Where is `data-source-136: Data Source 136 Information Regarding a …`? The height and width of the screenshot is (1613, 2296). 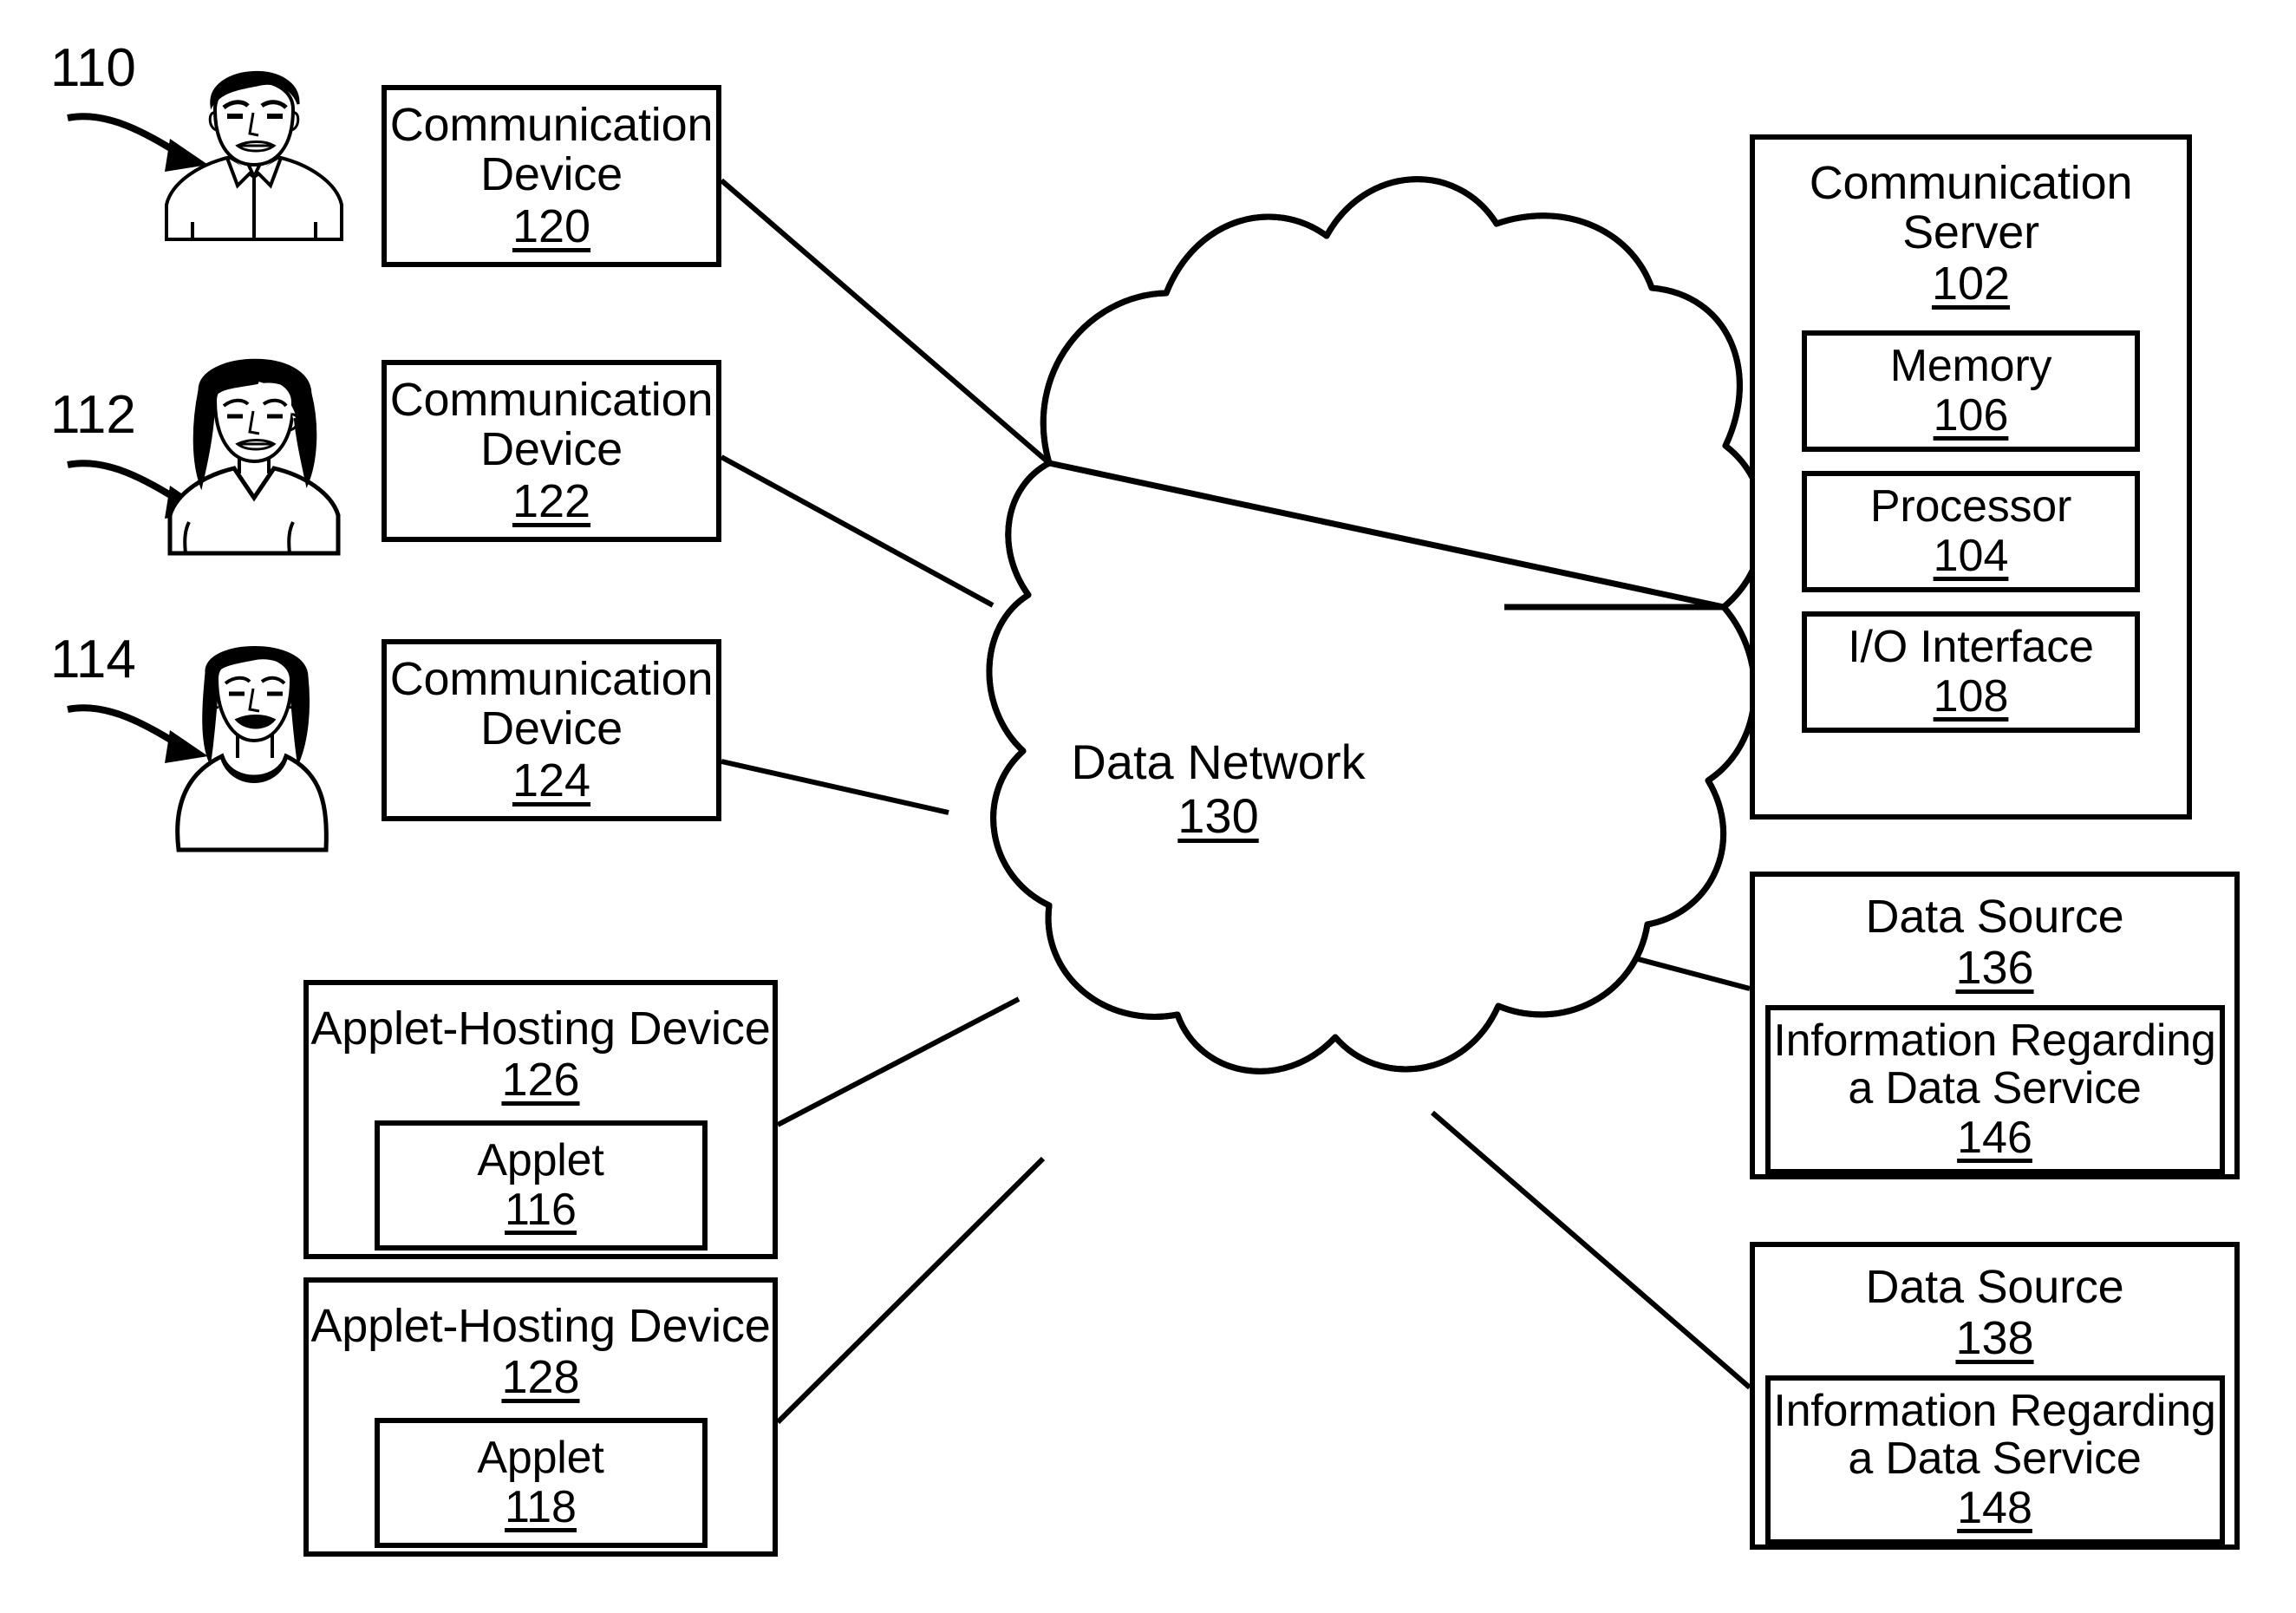 data-source-136: Data Source 136 Information Regarding a … is located at coordinates (1995, 1025).